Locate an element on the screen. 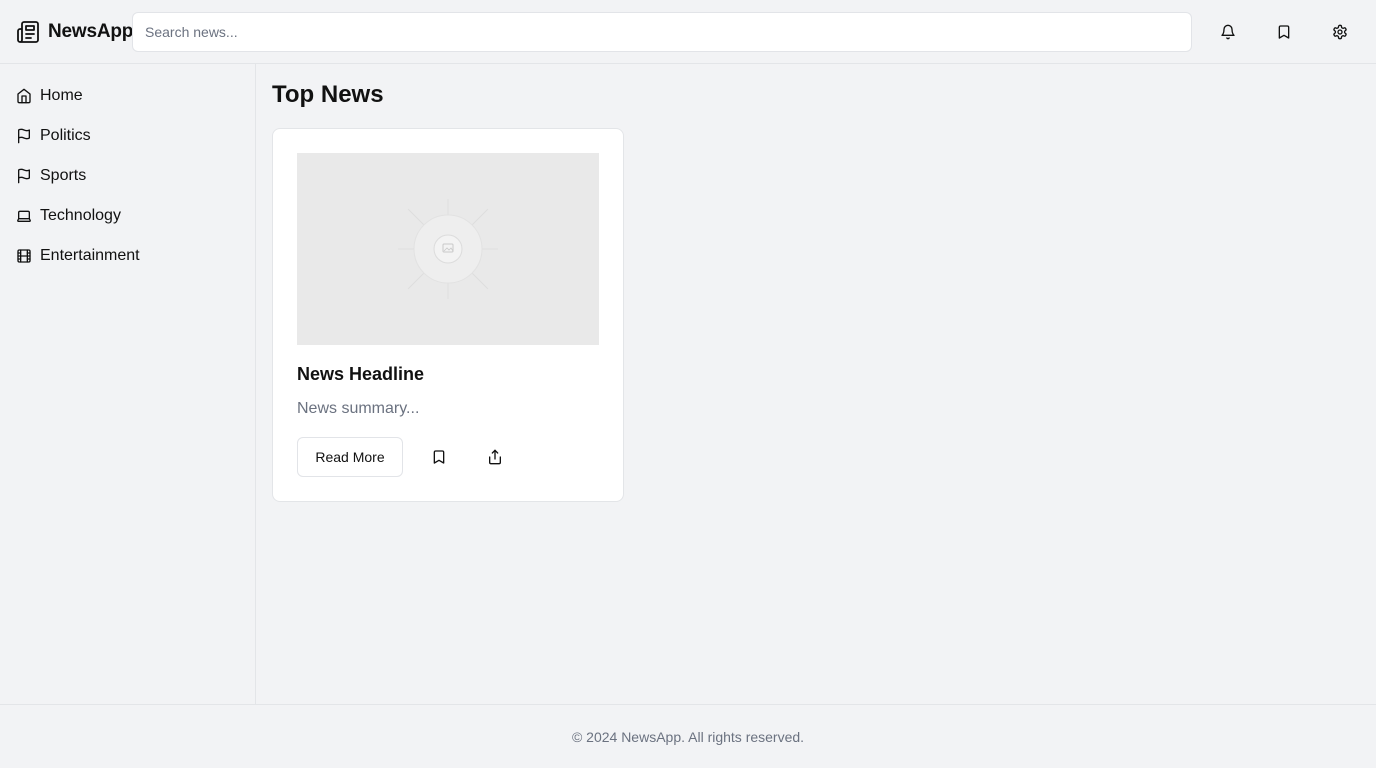 Image resolution: width=1376 pixels, height=768 pixels. home-icon is located at coordinates (24, 96).